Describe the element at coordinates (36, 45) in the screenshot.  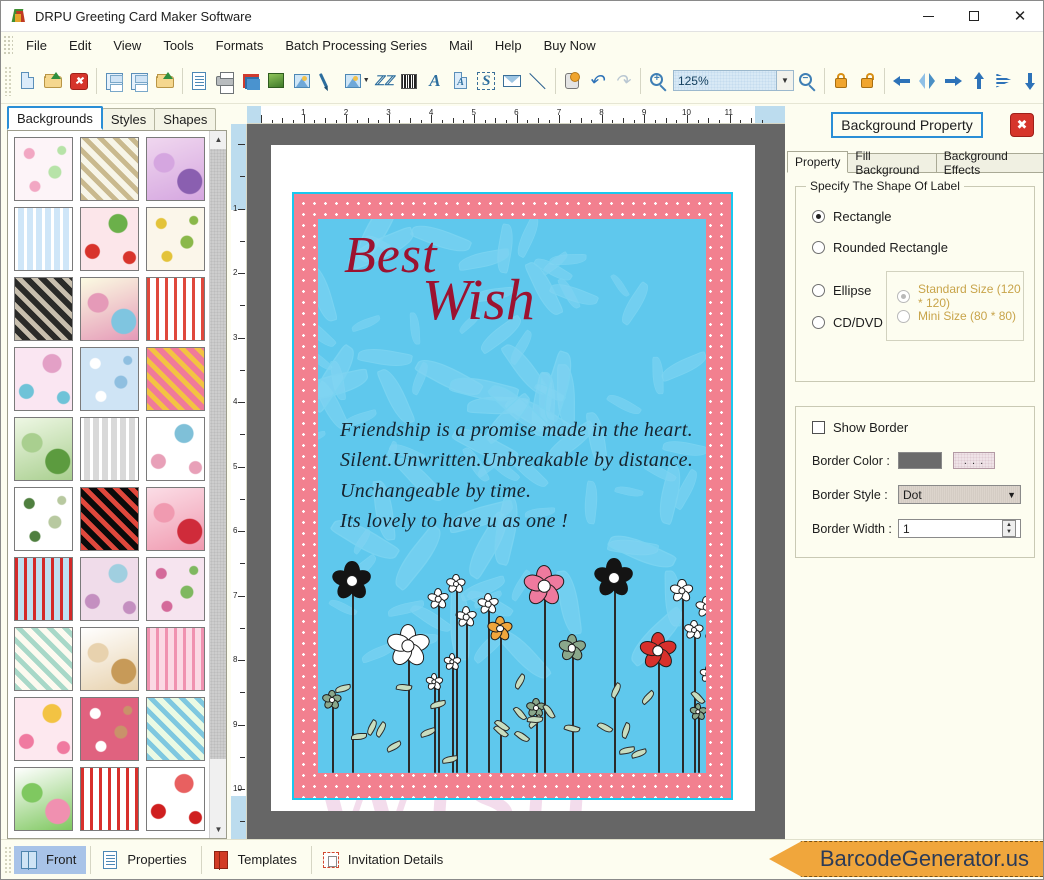
I see `menu-file: File` at that location.